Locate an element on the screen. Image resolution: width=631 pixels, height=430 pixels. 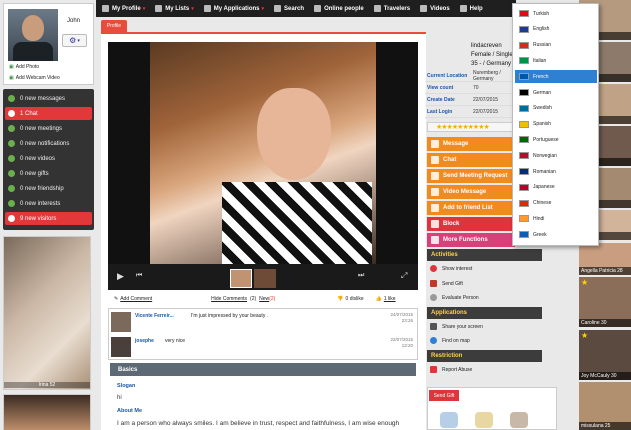
hide-comments-link: Hide Comments is located at coordinates (229, 299).